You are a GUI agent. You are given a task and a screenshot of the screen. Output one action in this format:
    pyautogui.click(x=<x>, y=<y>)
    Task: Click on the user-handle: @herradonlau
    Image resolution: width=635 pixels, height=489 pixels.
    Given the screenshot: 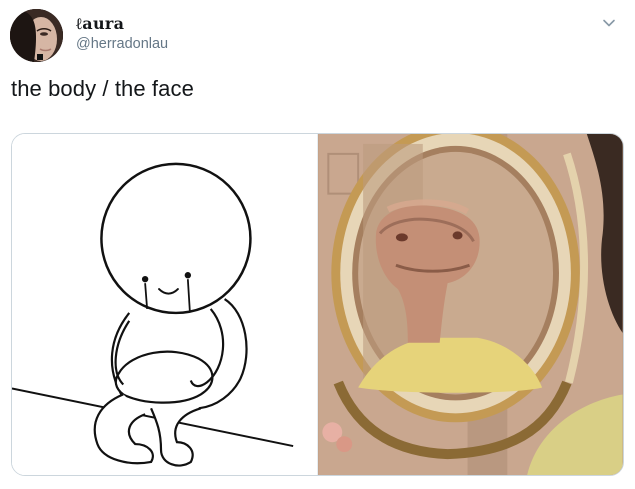 What is the action you would take?
    pyautogui.click(x=122, y=44)
    